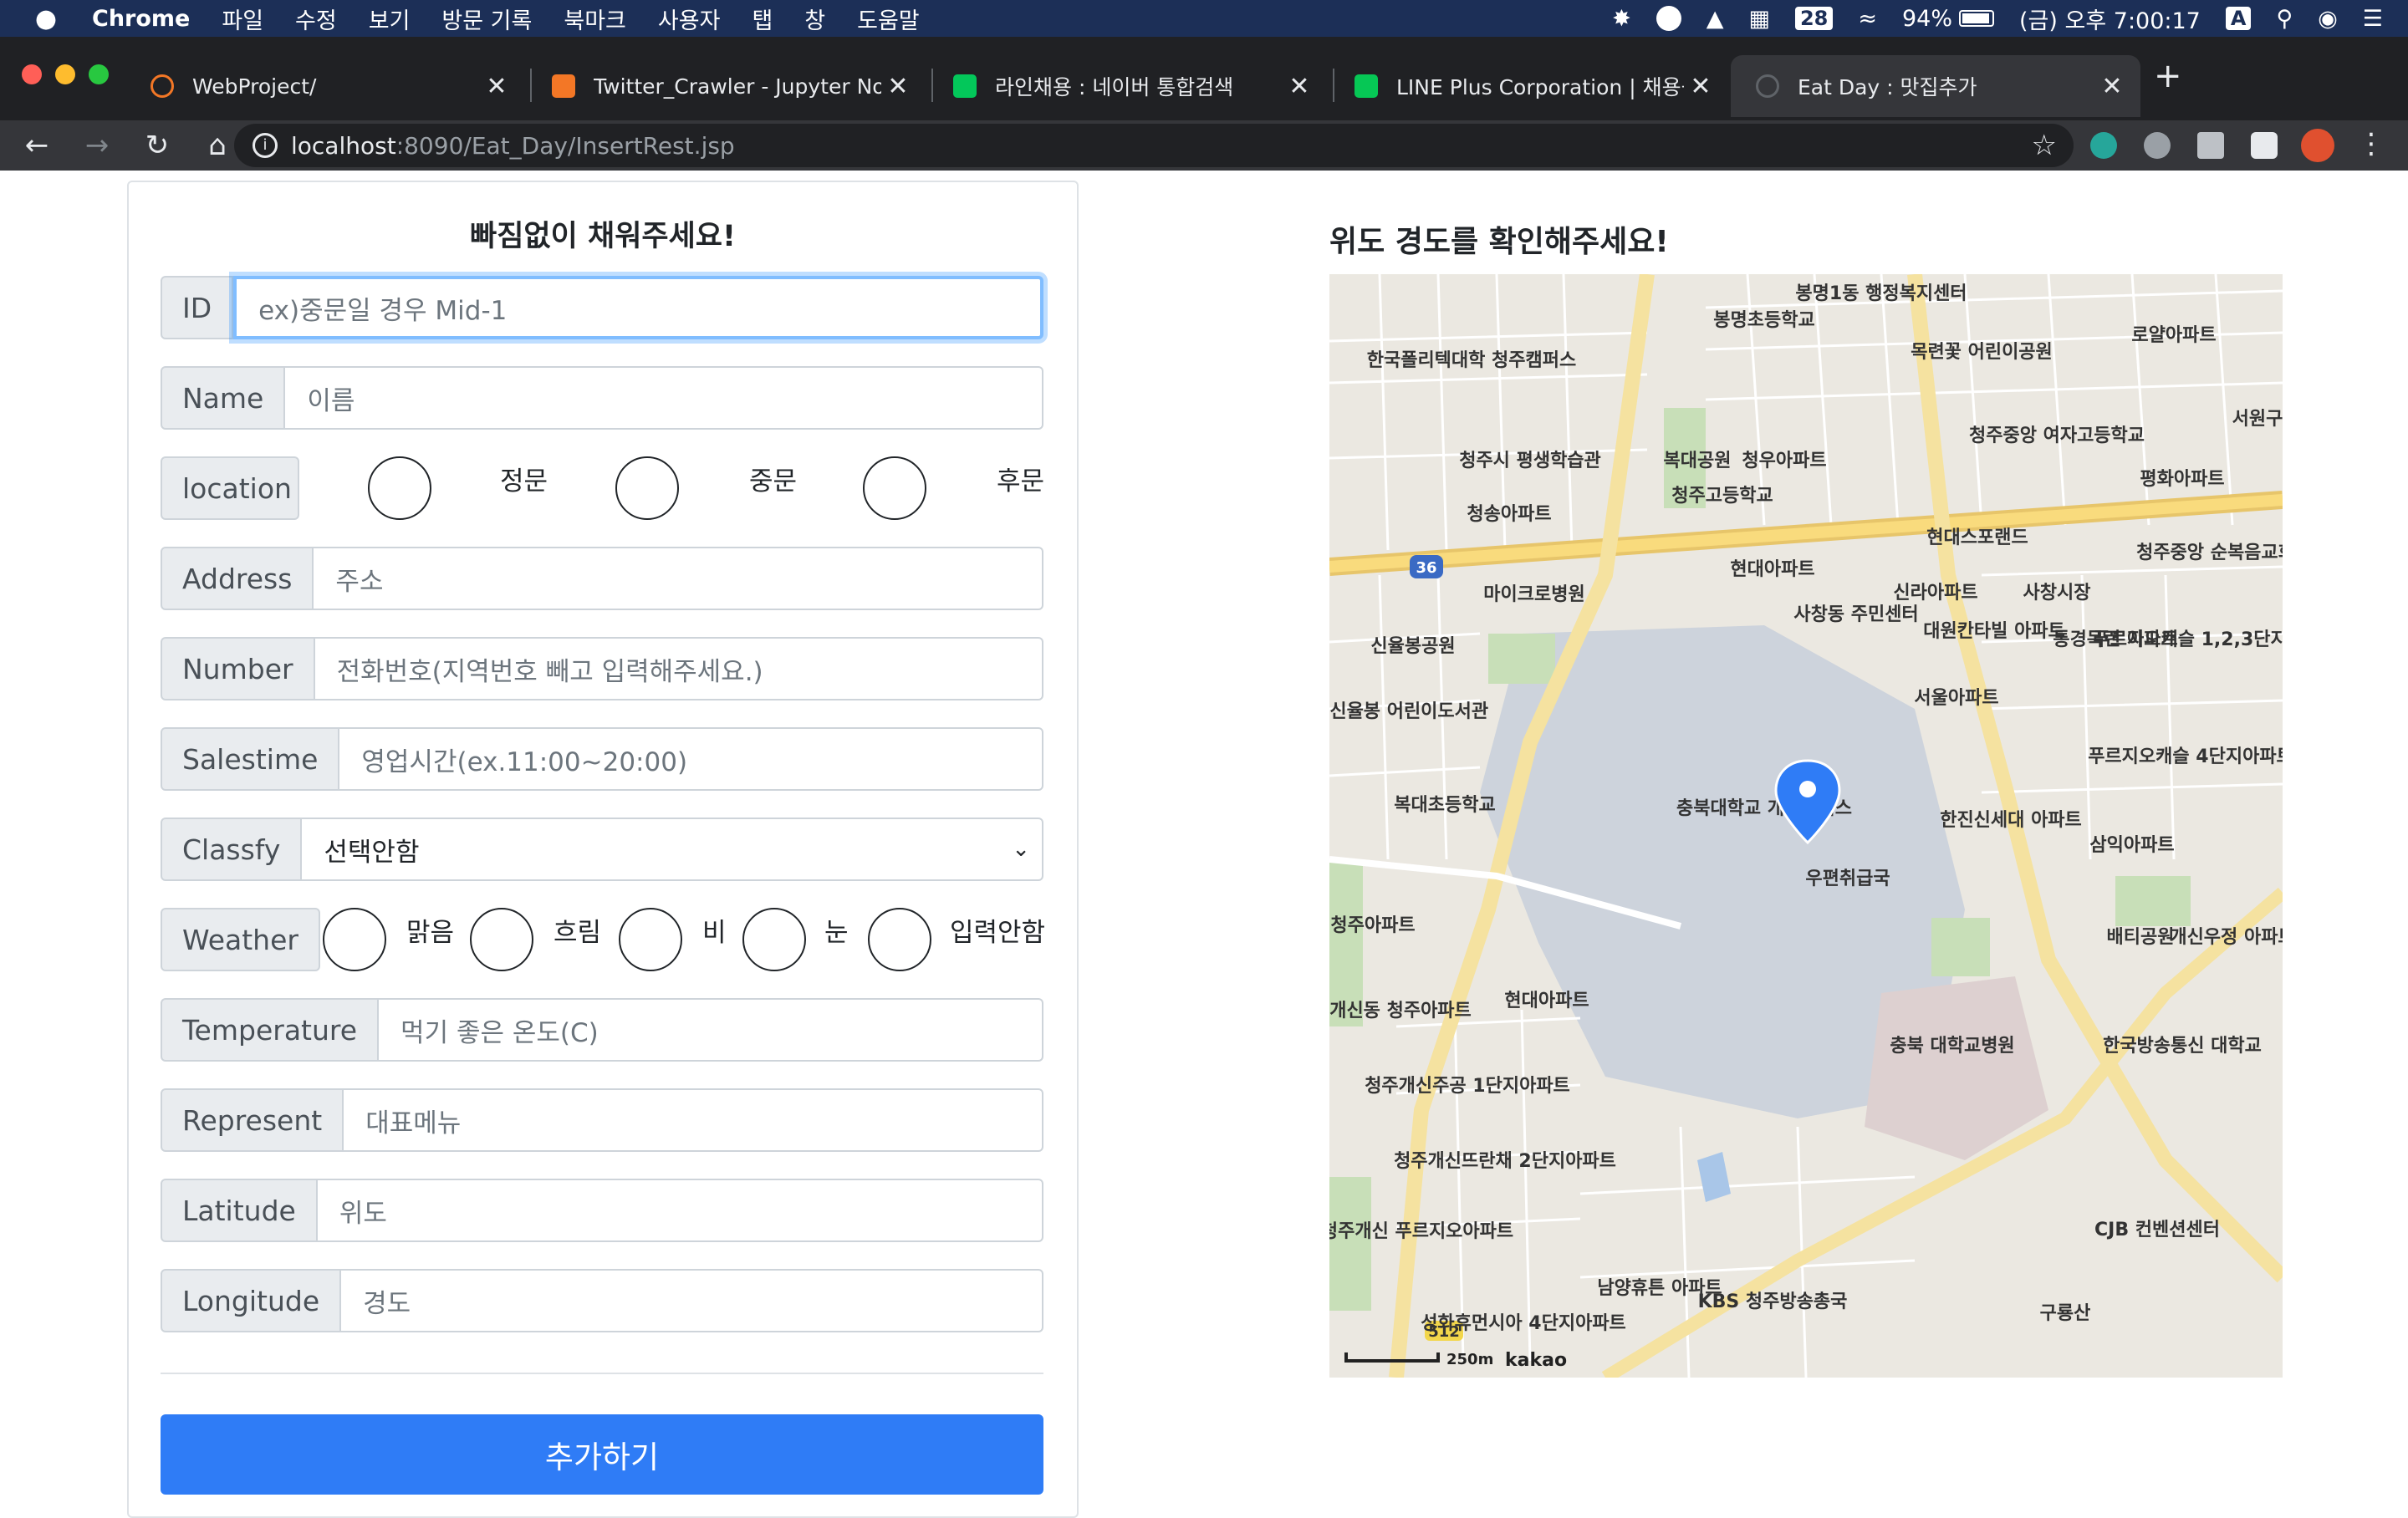  I want to click on weather-radio-rain, so click(650, 939).